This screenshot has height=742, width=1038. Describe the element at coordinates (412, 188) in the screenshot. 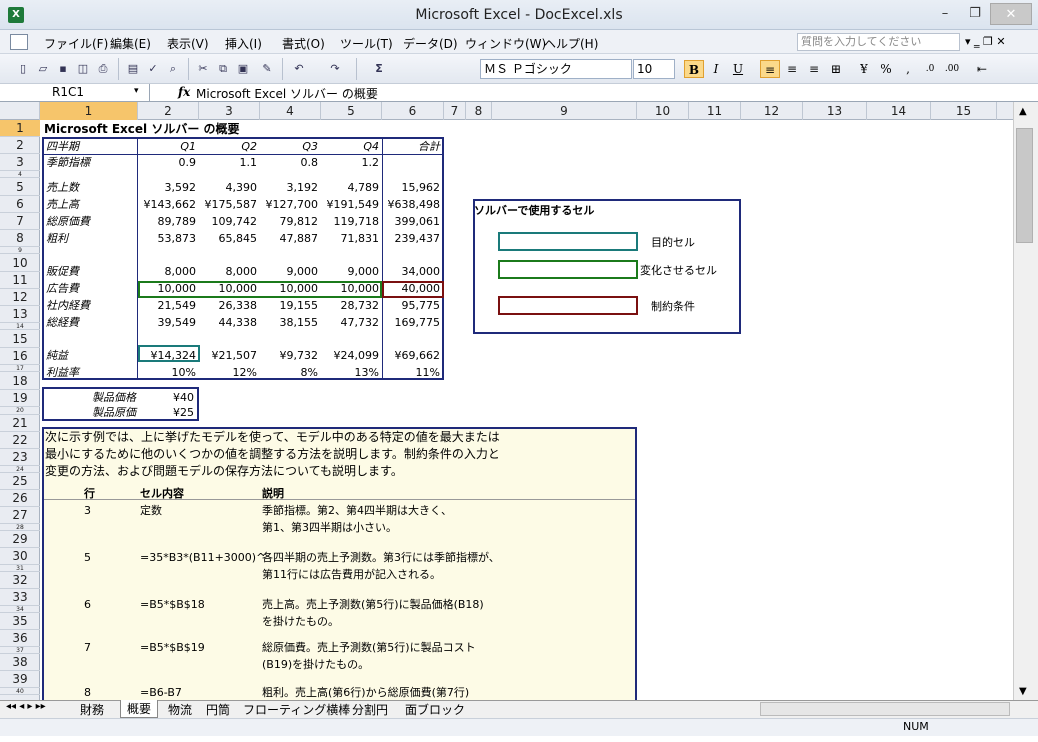

I see `cell-value: 15,962` at that location.